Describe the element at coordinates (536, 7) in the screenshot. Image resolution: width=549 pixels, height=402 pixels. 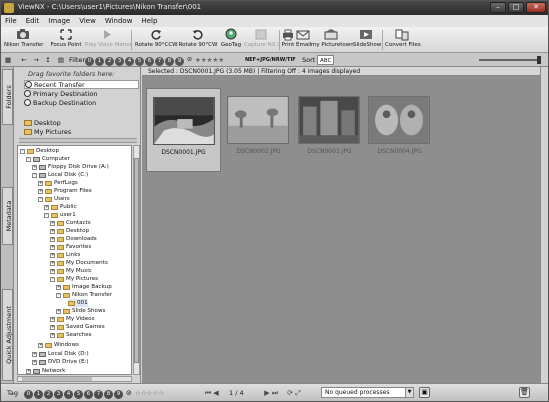
I see `close-button: ✕` at that location.